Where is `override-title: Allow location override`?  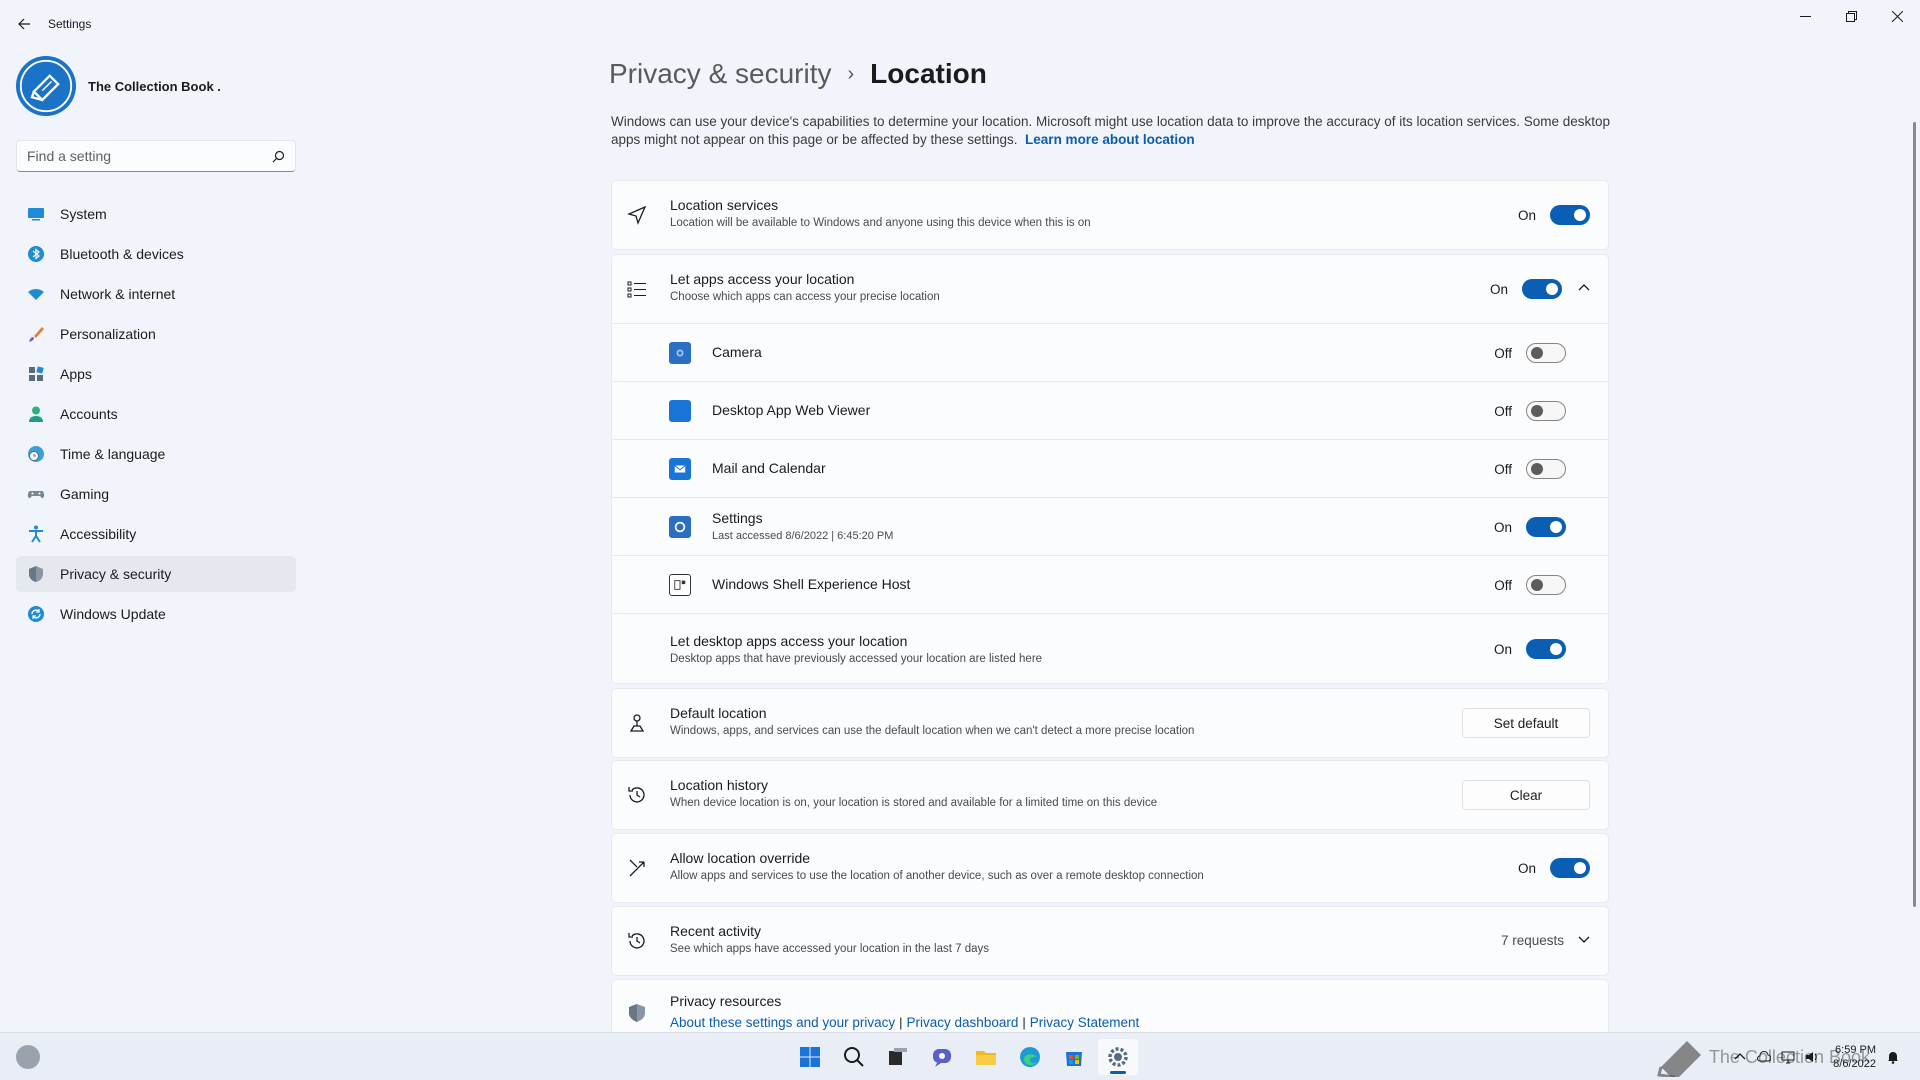 override-title: Allow location override is located at coordinates (740, 858).